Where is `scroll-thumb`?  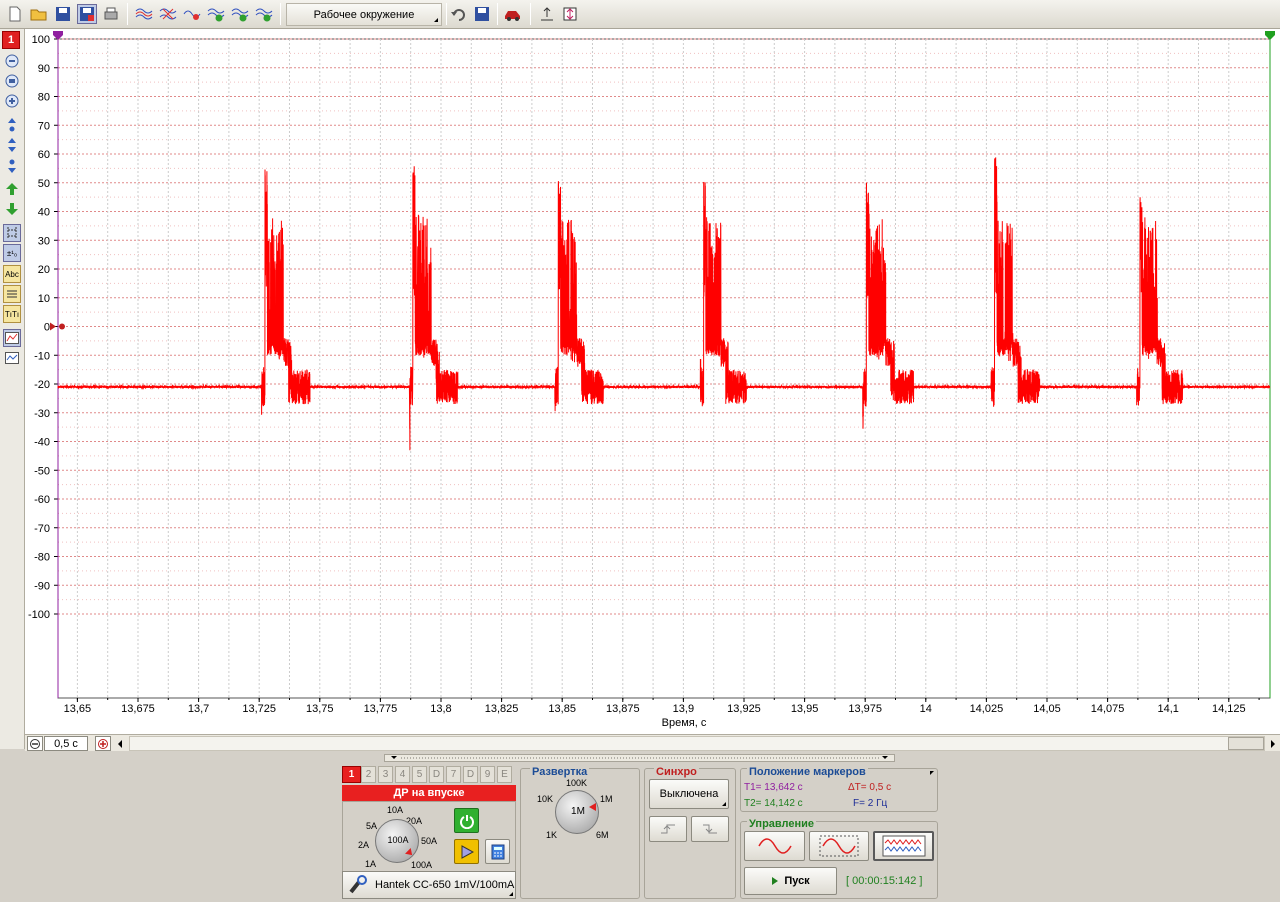 scroll-thumb is located at coordinates (1246, 743).